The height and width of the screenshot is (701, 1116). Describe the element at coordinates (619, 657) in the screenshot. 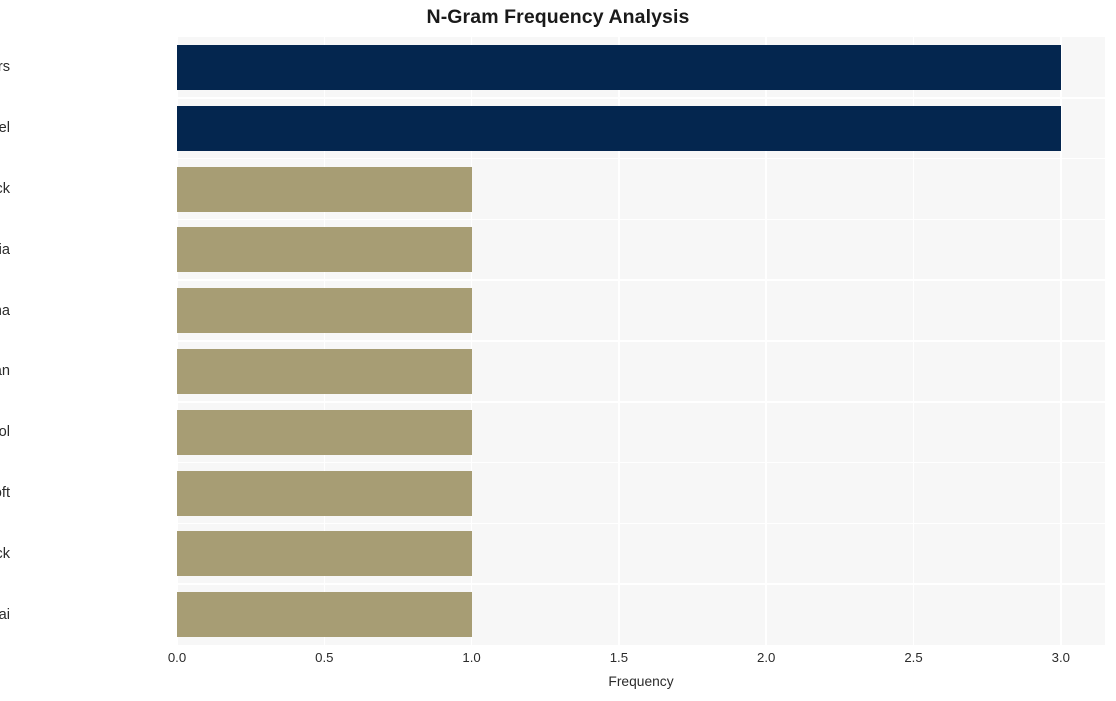

I see `x-axis-tick-label: 1.5` at that location.